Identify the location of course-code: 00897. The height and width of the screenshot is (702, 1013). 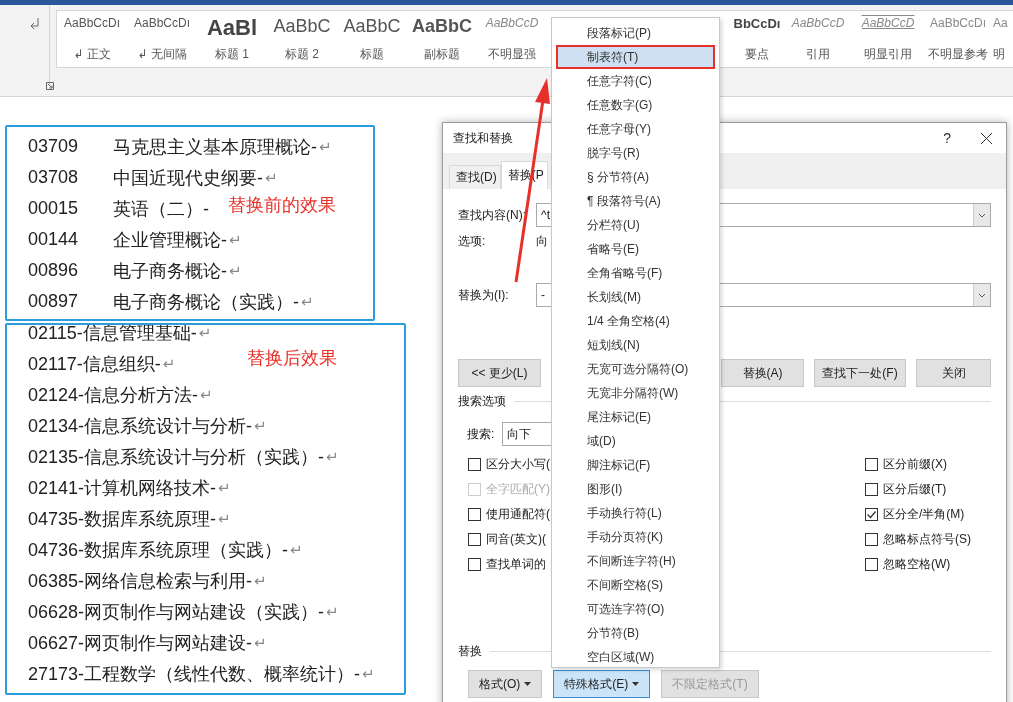
(54, 301).